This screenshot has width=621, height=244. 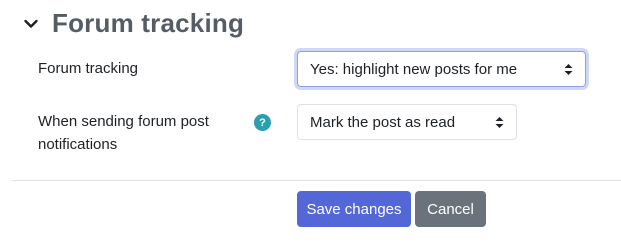 I want to click on cancel-button: Cancel, so click(x=450, y=209).